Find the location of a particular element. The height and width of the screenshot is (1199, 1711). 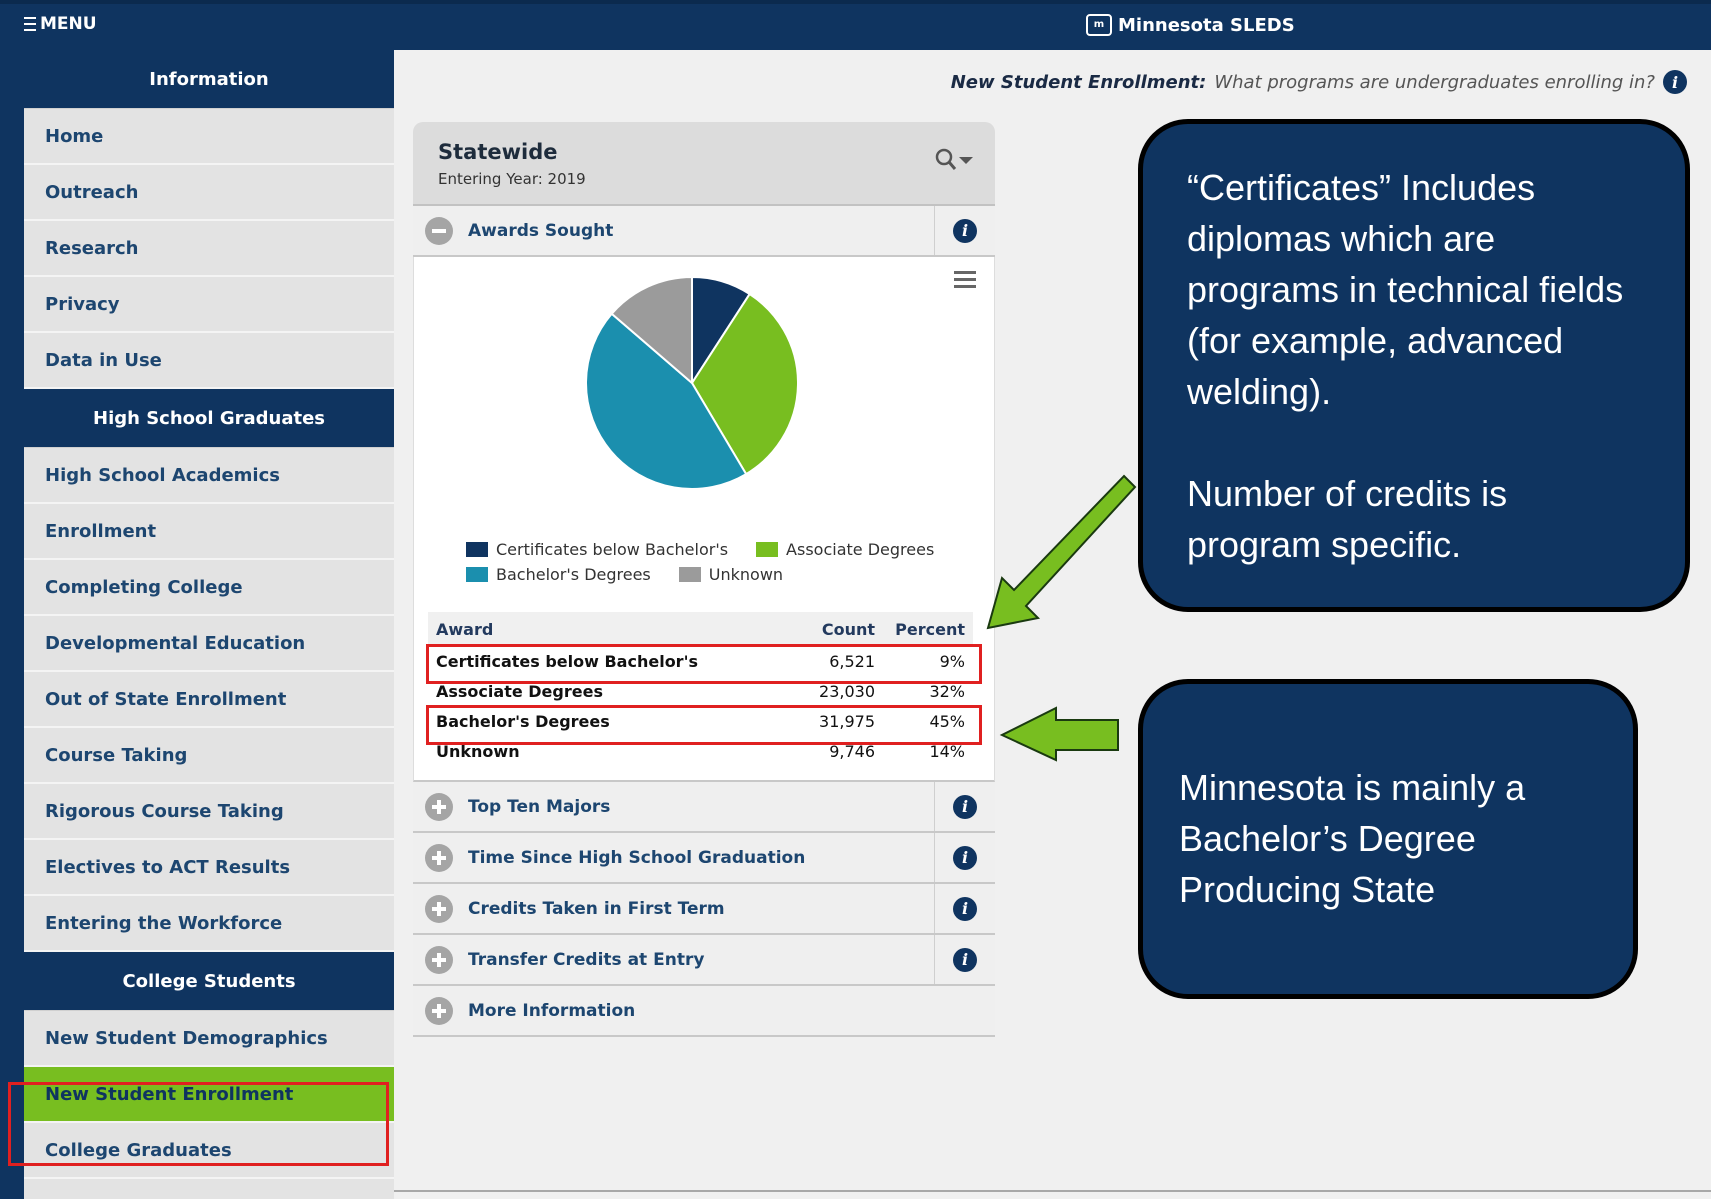

sidebar-item-privacy: Privacy is located at coordinates (209, 305).